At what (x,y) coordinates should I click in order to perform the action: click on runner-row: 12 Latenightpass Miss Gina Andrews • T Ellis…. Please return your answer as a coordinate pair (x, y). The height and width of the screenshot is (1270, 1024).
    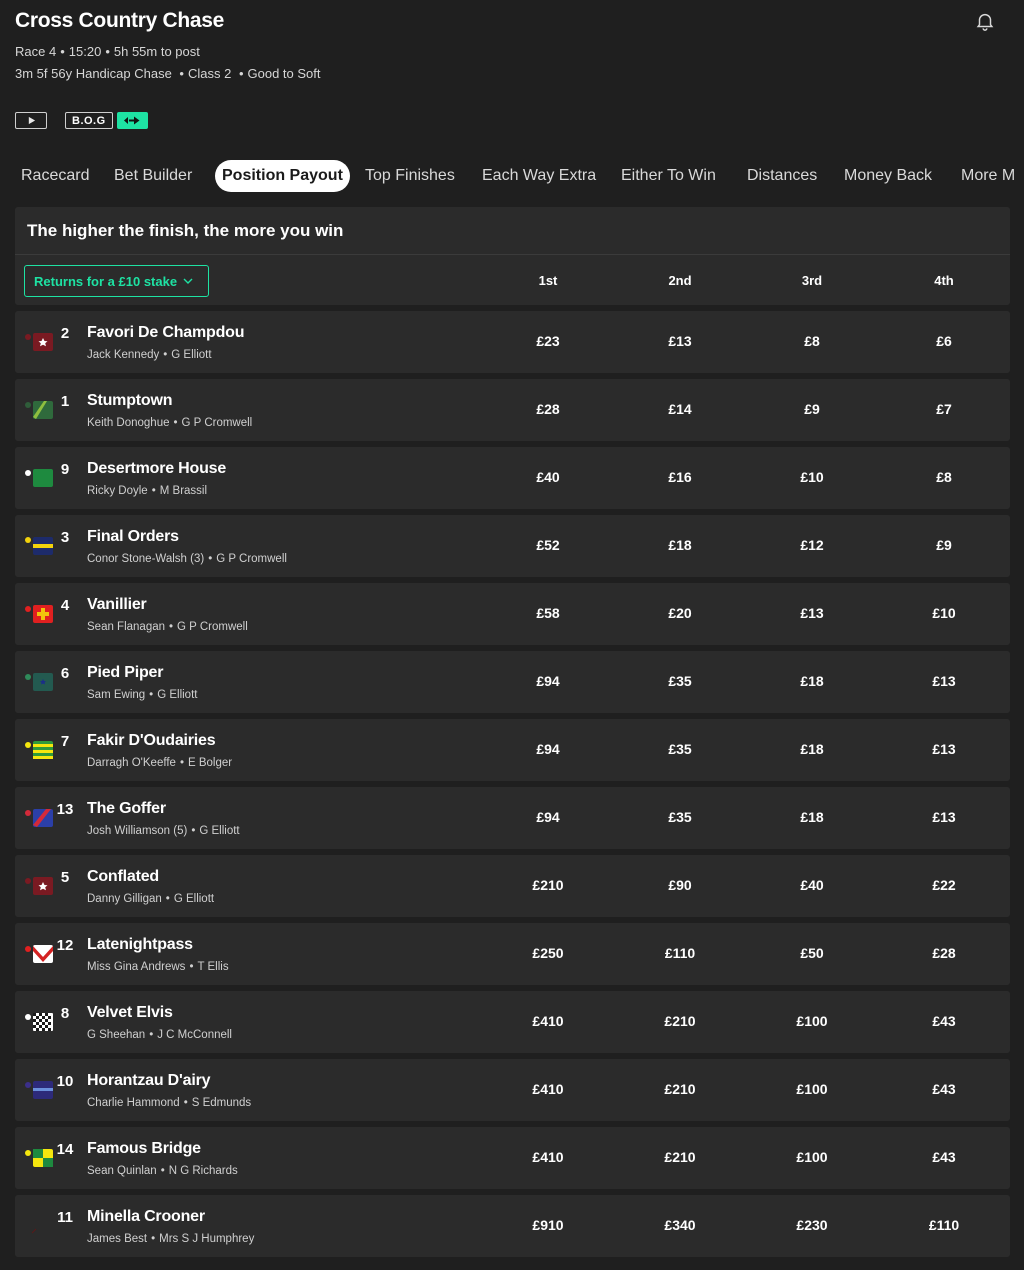
    Looking at the image, I should click on (512, 954).